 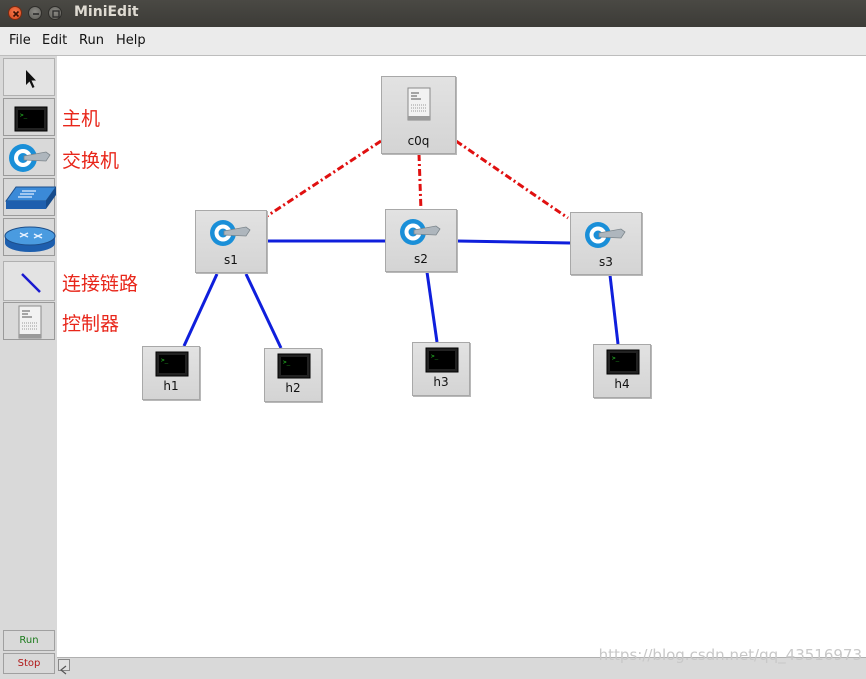 What do you see at coordinates (513, 242) in the screenshot?
I see `link-s2-s3` at bounding box center [513, 242].